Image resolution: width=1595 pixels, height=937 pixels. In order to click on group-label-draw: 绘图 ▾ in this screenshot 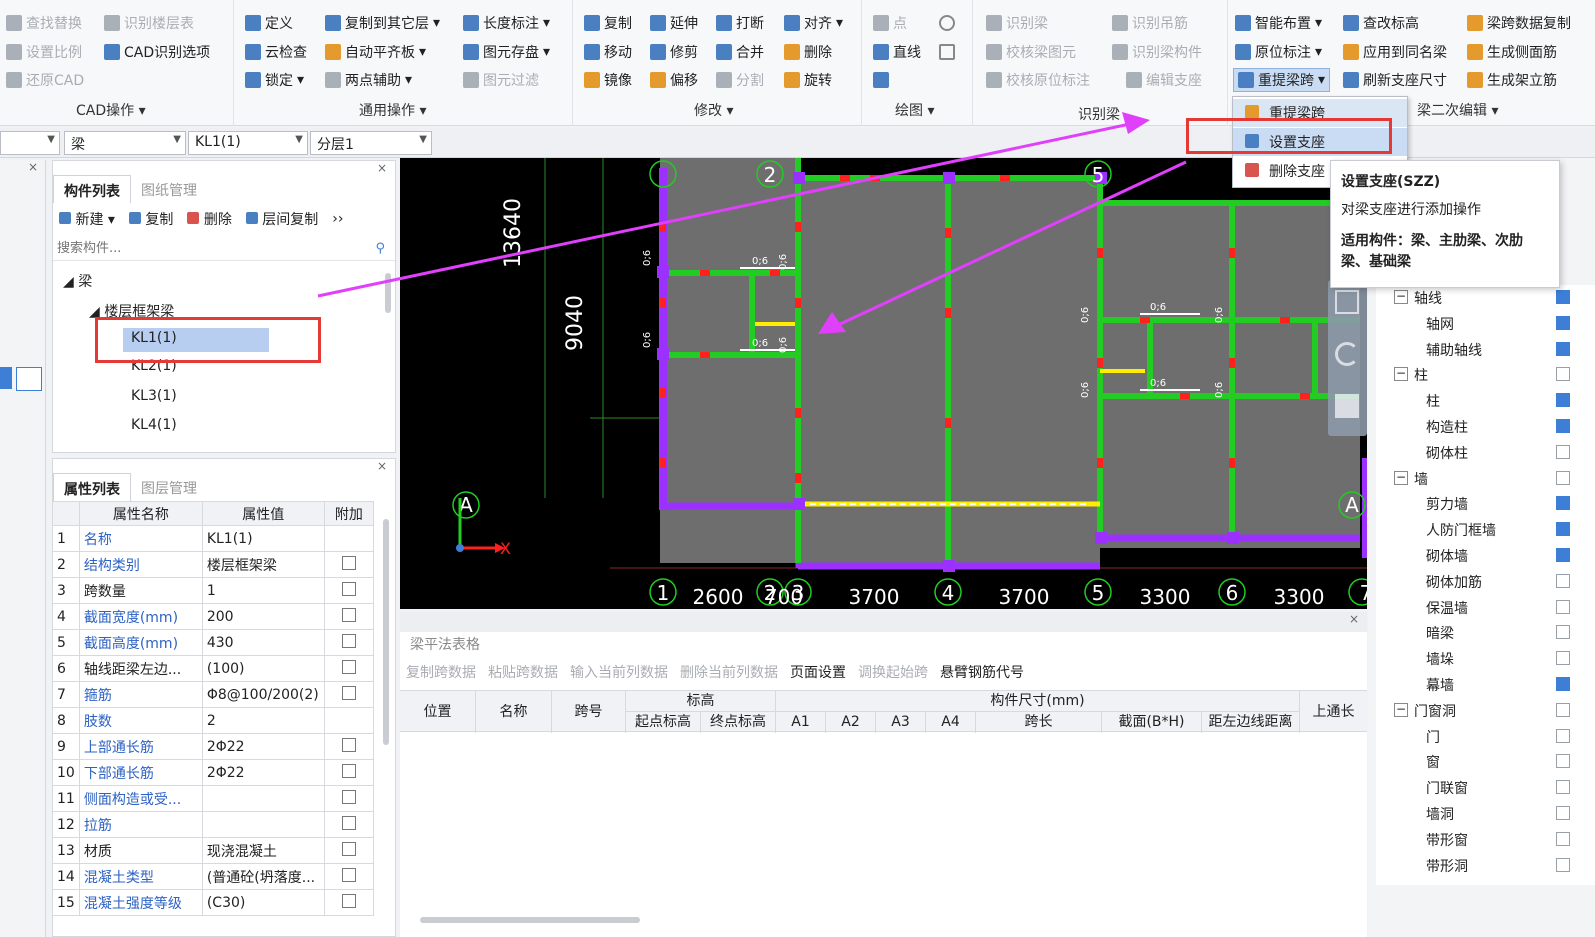, I will do `click(914, 110)`.